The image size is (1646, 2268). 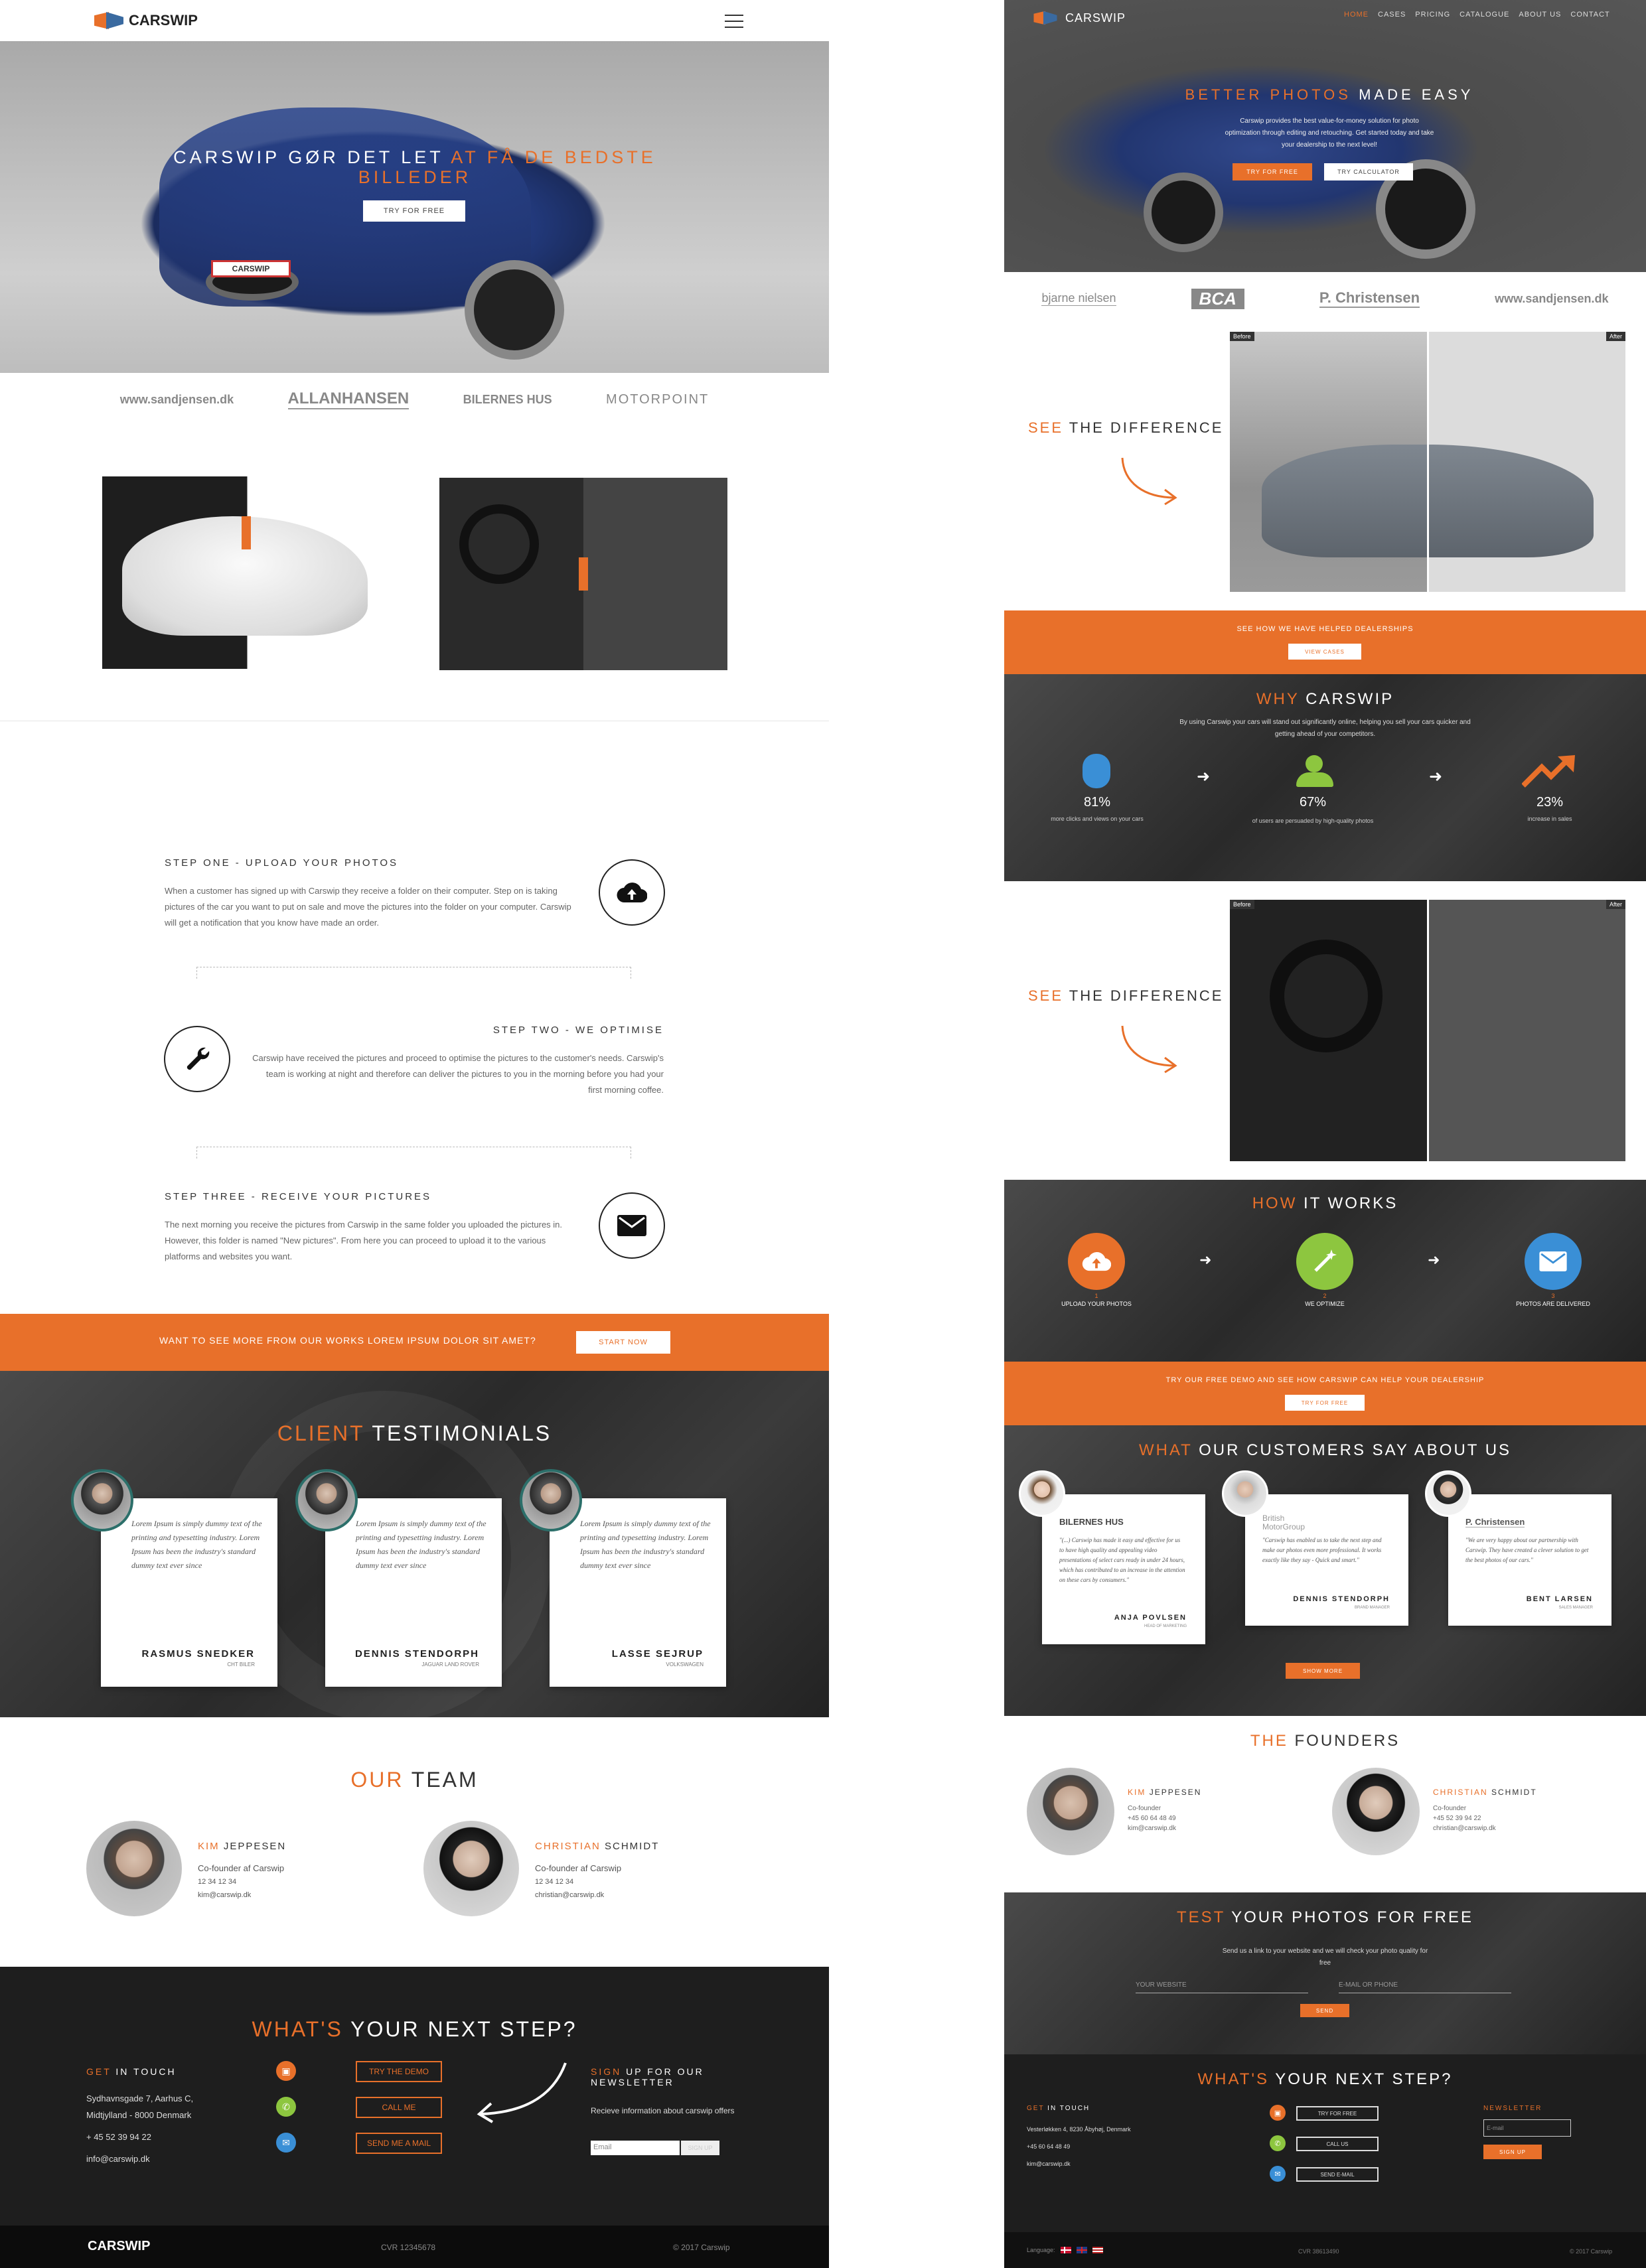 I want to click on us-flag-icon, so click(x=1097, y=2250).